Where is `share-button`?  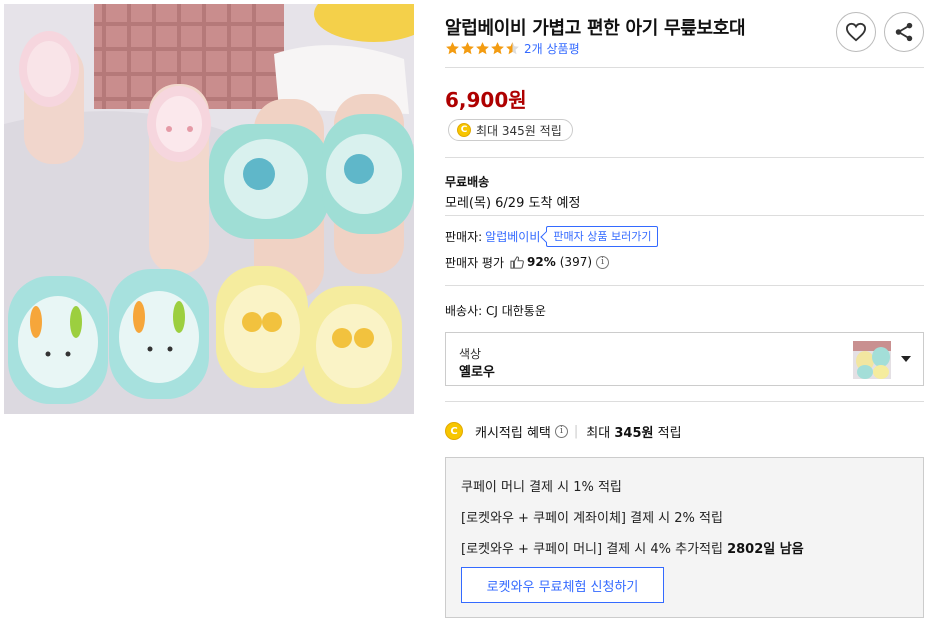
share-button is located at coordinates (904, 32).